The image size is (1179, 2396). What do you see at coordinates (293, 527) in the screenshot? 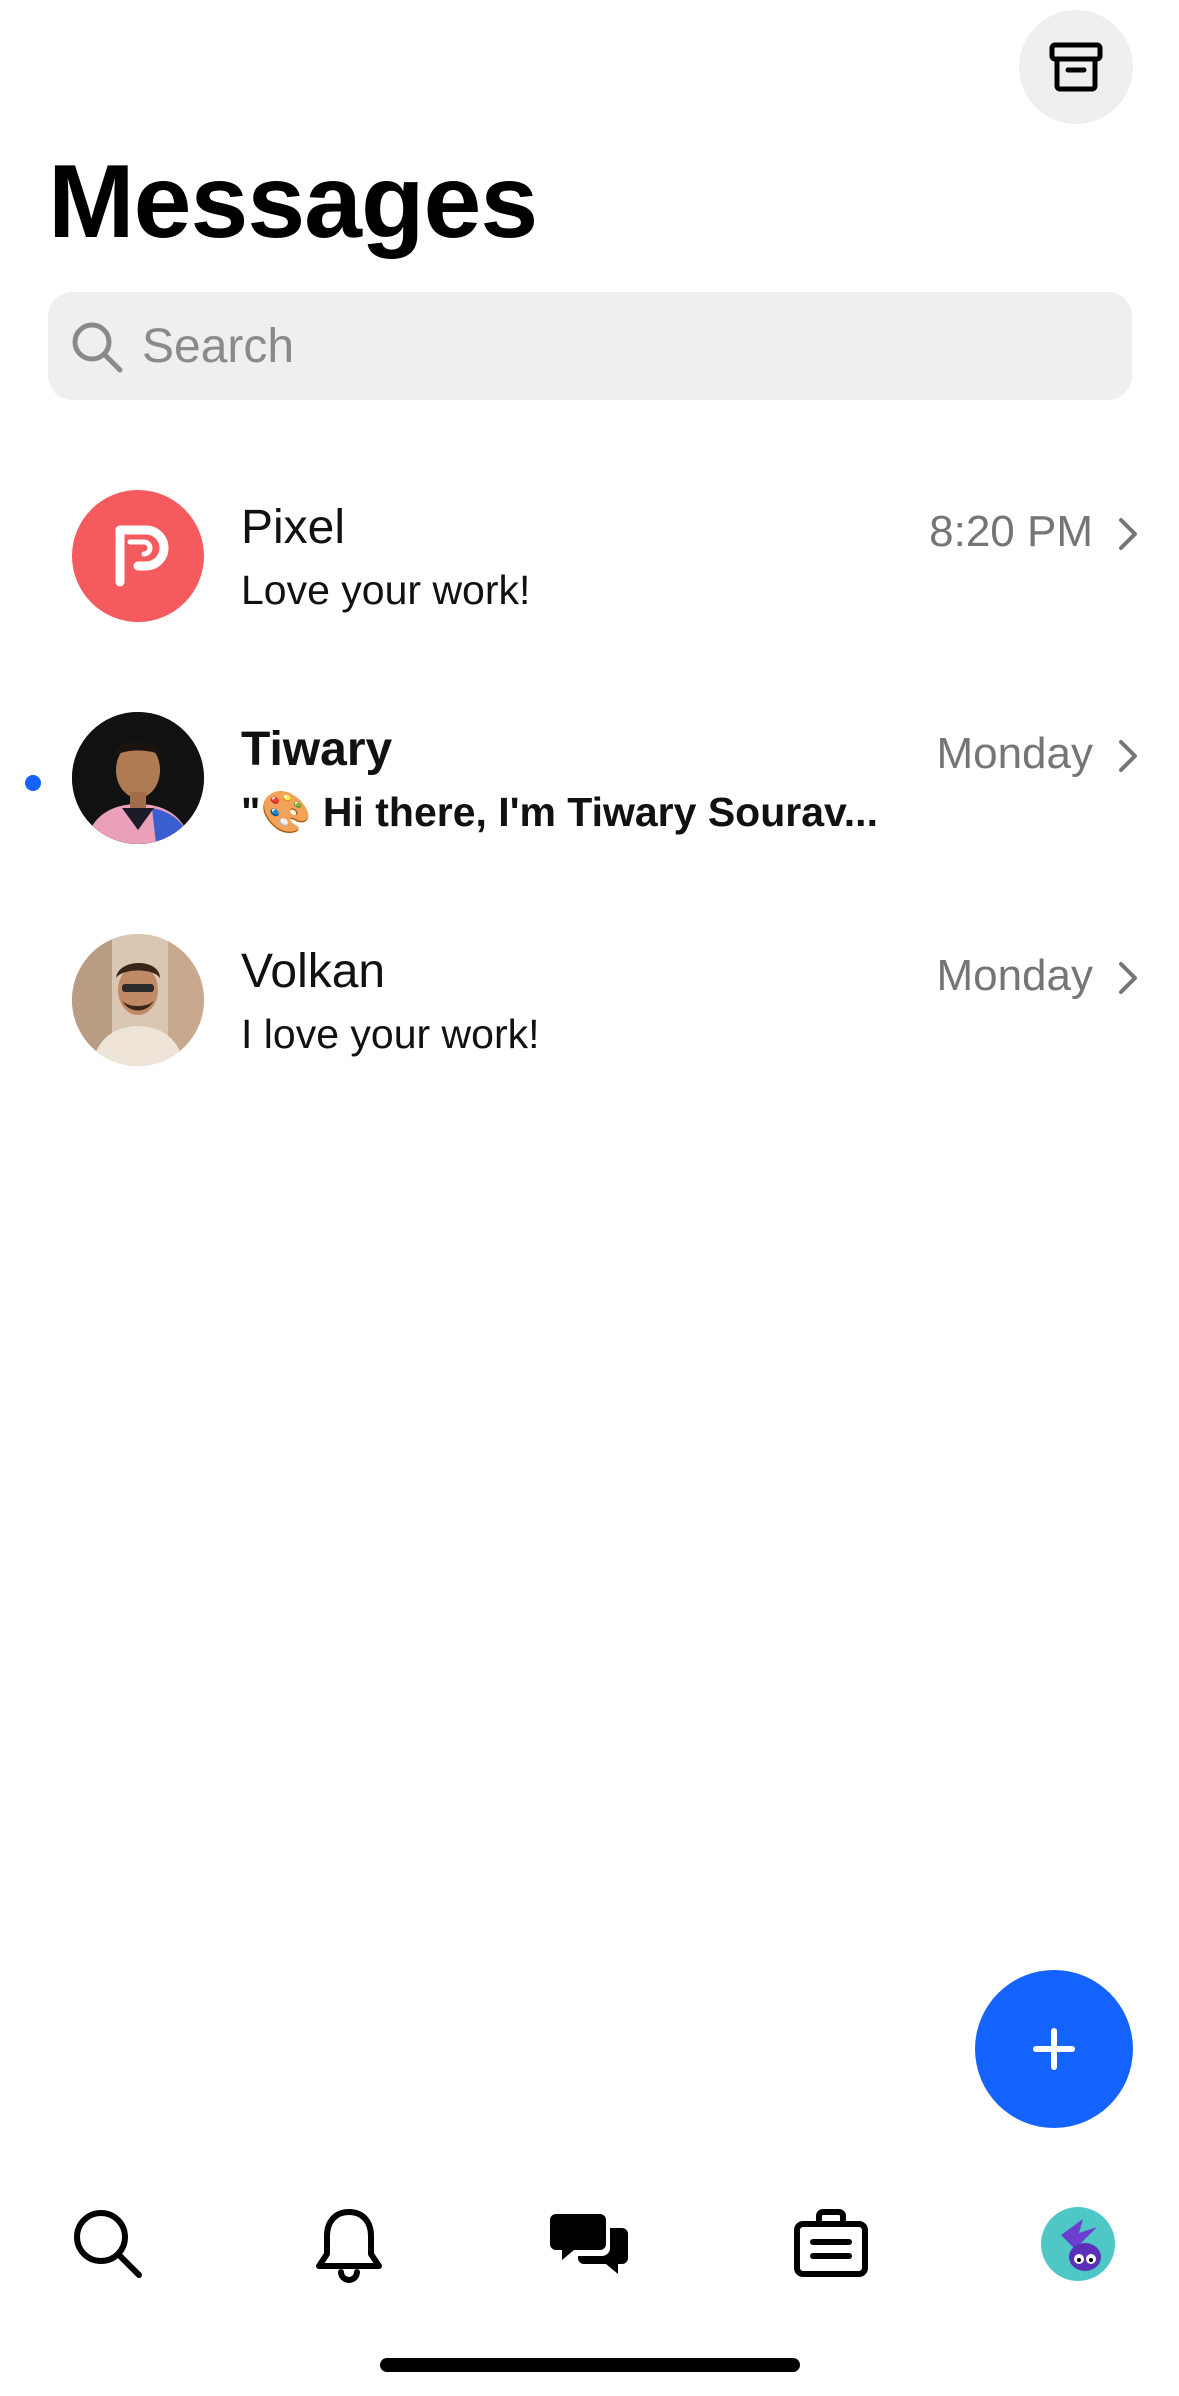
I see `conversation-name: Pixel` at bounding box center [293, 527].